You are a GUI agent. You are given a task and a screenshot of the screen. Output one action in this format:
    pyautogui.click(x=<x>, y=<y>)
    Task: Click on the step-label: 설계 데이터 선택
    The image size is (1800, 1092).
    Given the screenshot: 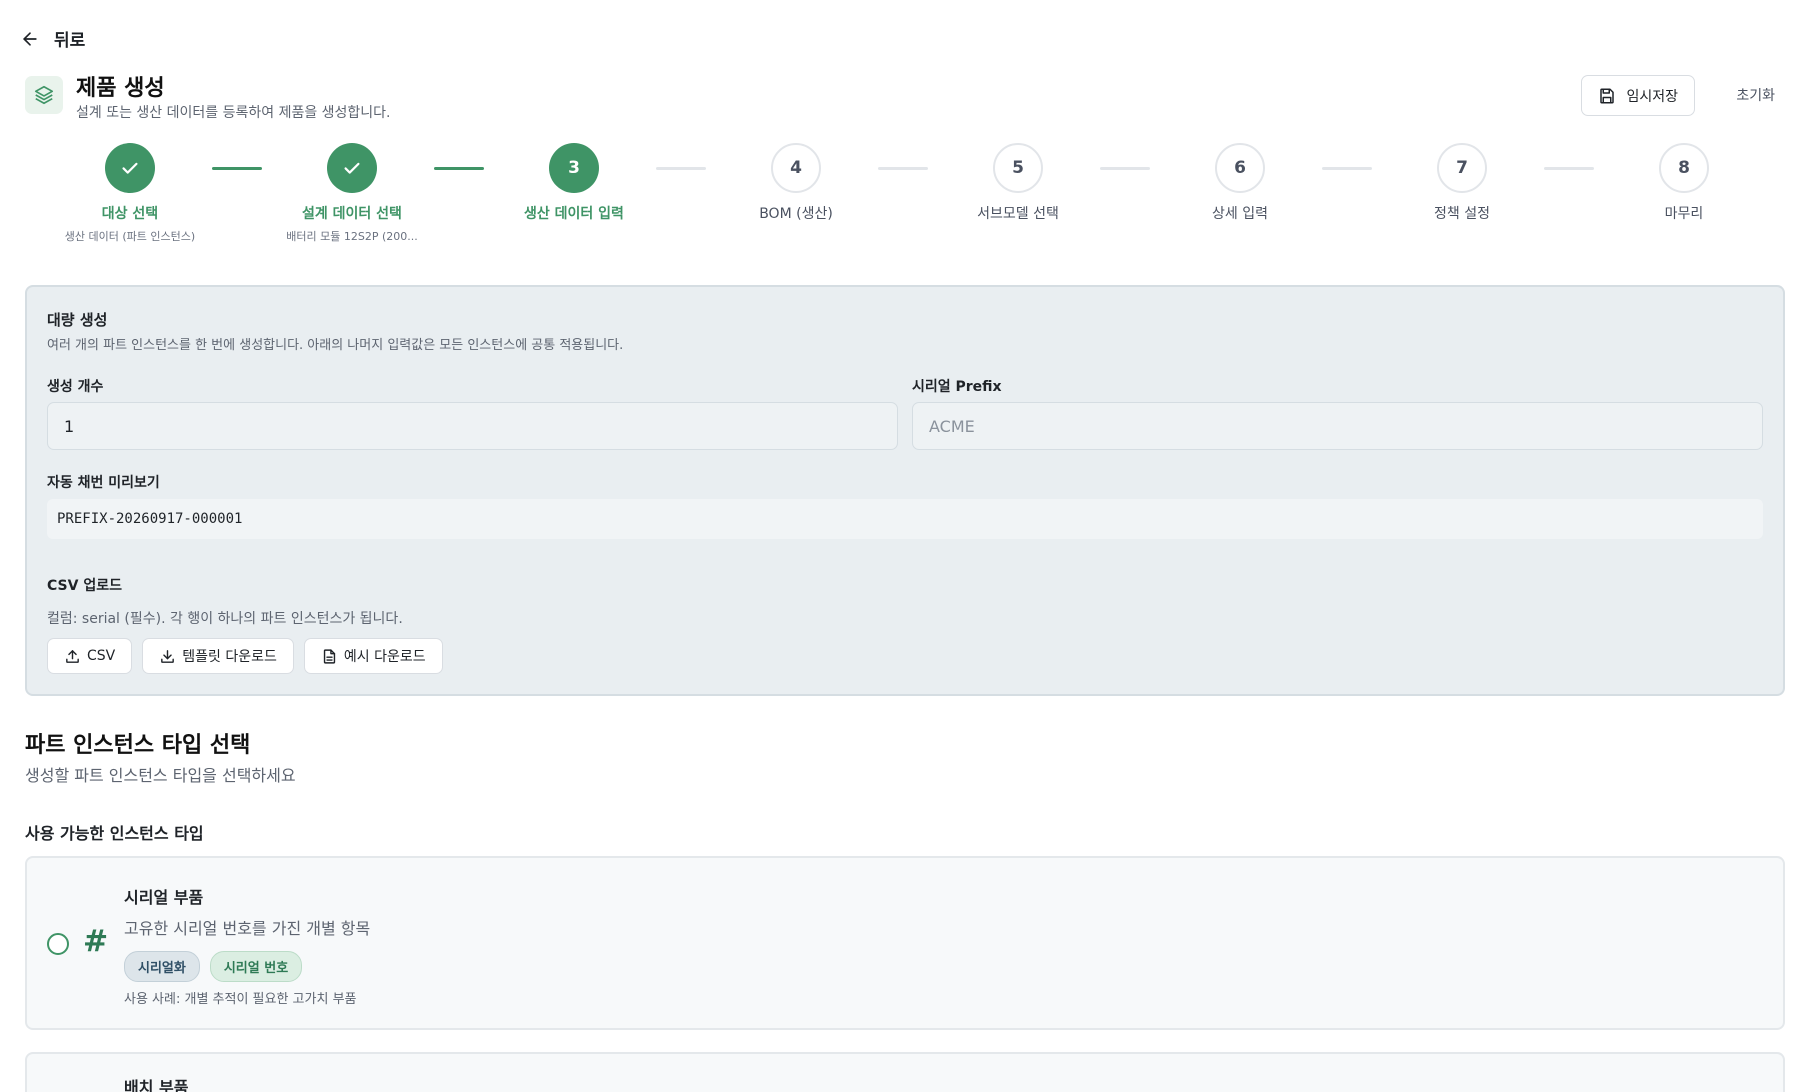 What is the action you would take?
    pyautogui.click(x=352, y=214)
    